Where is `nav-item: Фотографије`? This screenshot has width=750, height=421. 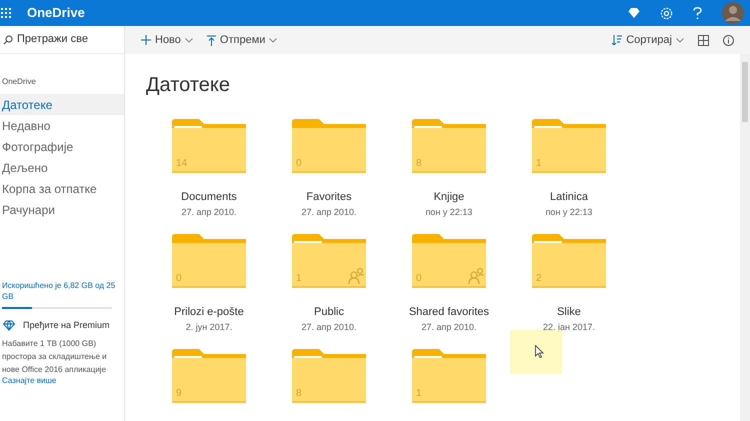
nav-item: Фотографије is located at coordinates (62, 146).